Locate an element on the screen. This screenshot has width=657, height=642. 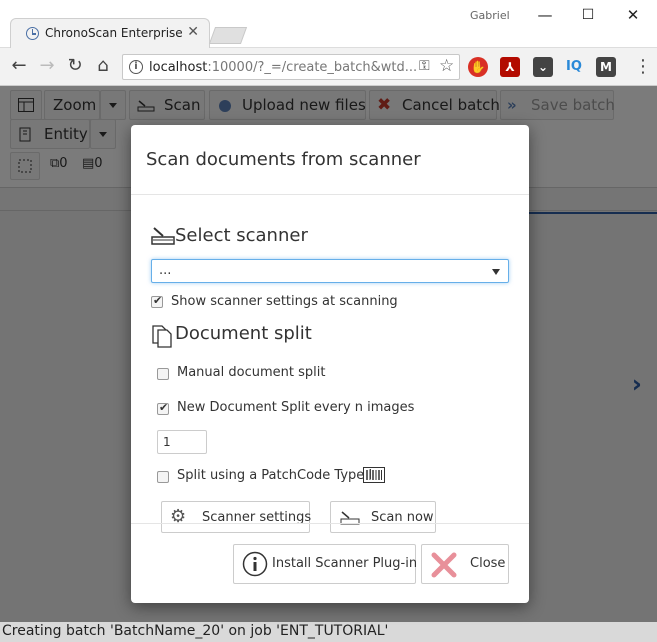
close-x-icon is located at coordinates (444, 565).